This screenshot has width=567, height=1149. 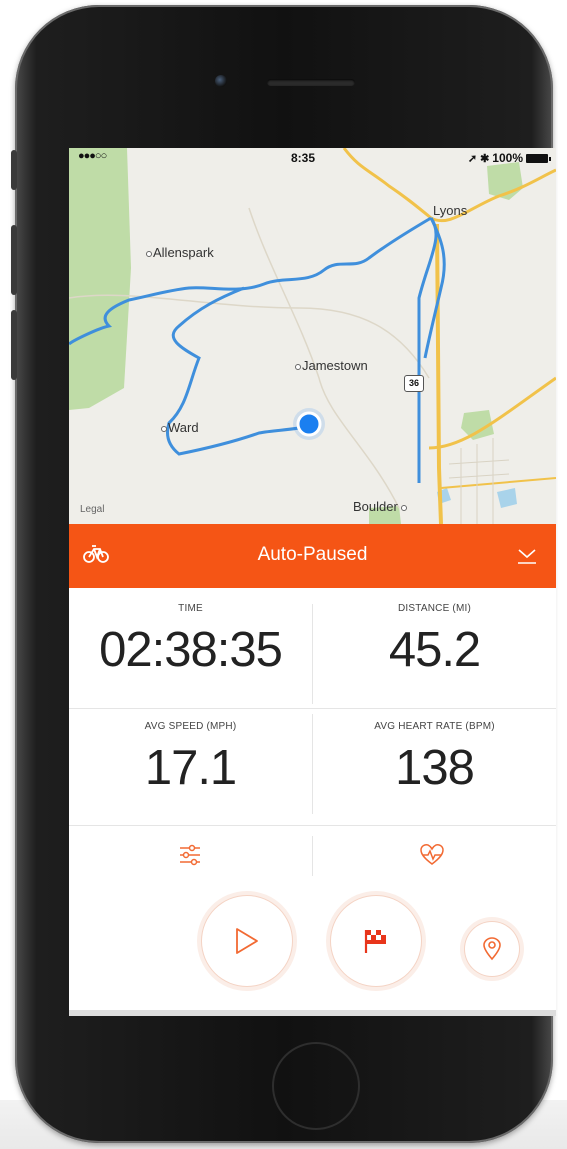 What do you see at coordinates (191, 650) in the screenshot?
I see `stat-value: 02:38:35` at bounding box center [191, 650].